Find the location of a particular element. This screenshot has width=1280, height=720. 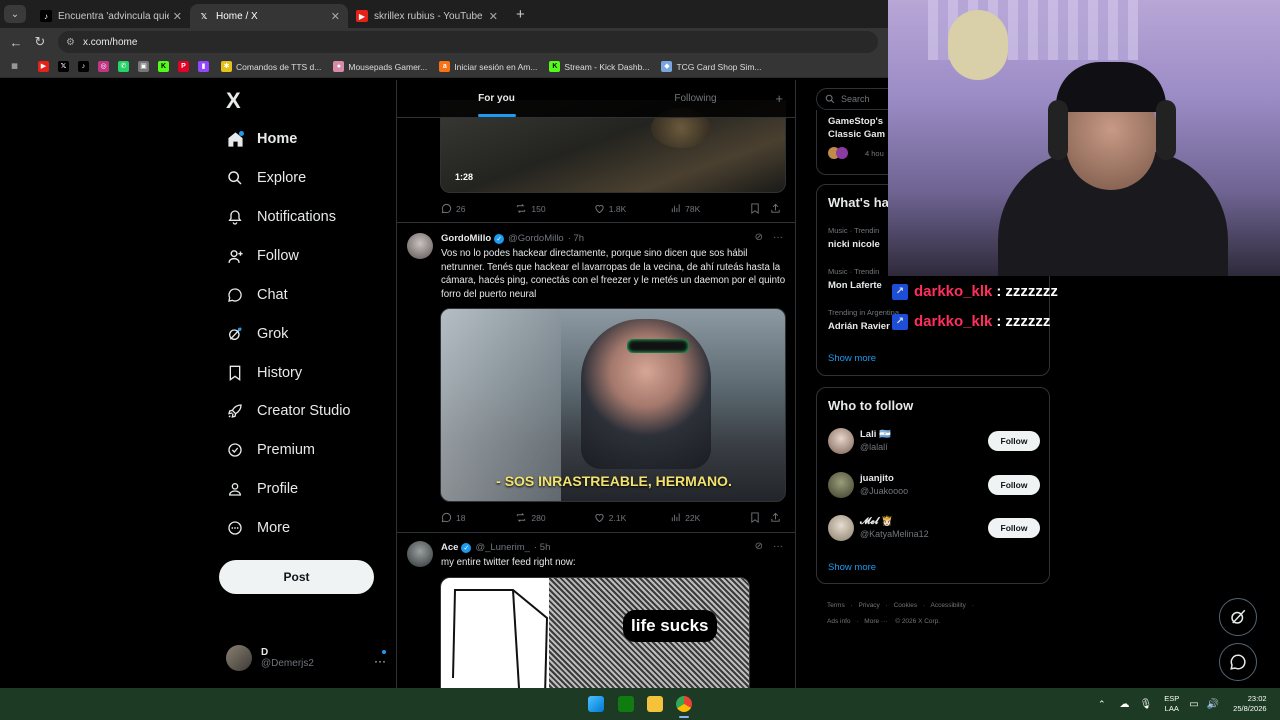

pinterest-bookmark-icon: P is located at coordinates (183, 66).